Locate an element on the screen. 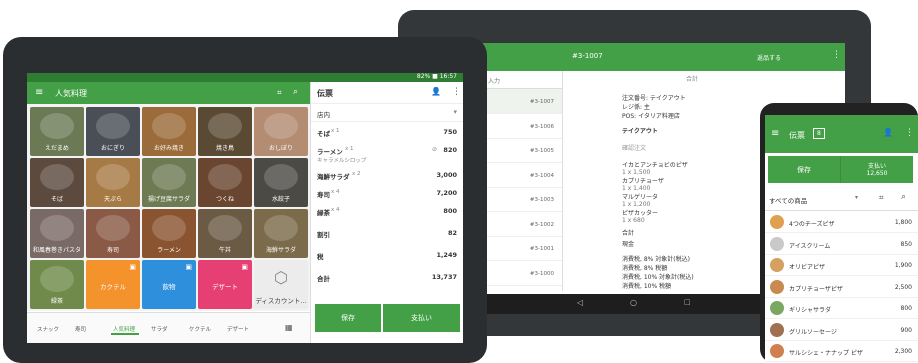 Image resolution: width=918 pixels, height=363 pixels. summary-value: 13,737 is located at coordinates (444, 277).